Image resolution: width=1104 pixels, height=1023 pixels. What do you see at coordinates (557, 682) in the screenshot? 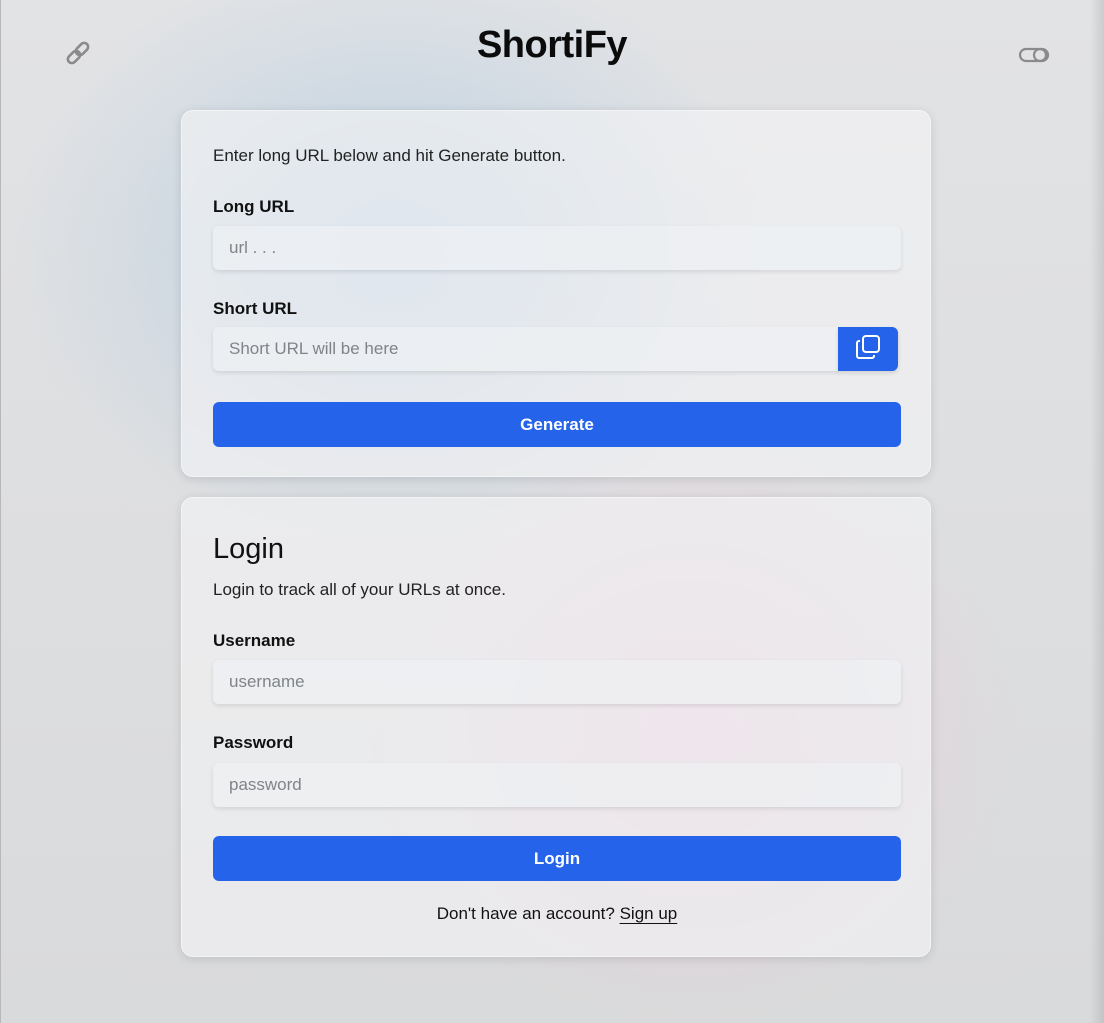
I see `username-input` at bounding box center [557, 682].